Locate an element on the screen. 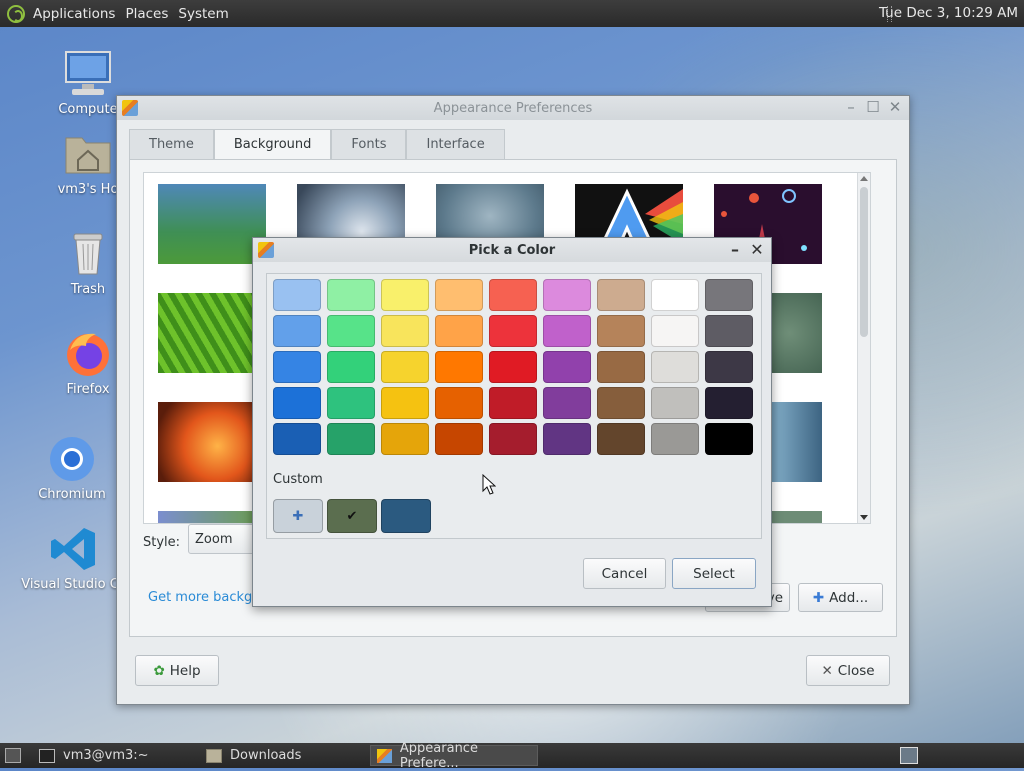 This screenshot has width=1024, height=771. appearance-titlebar: Appearance Preferences – ☐ ✕ is located at coordinates (513, 108).